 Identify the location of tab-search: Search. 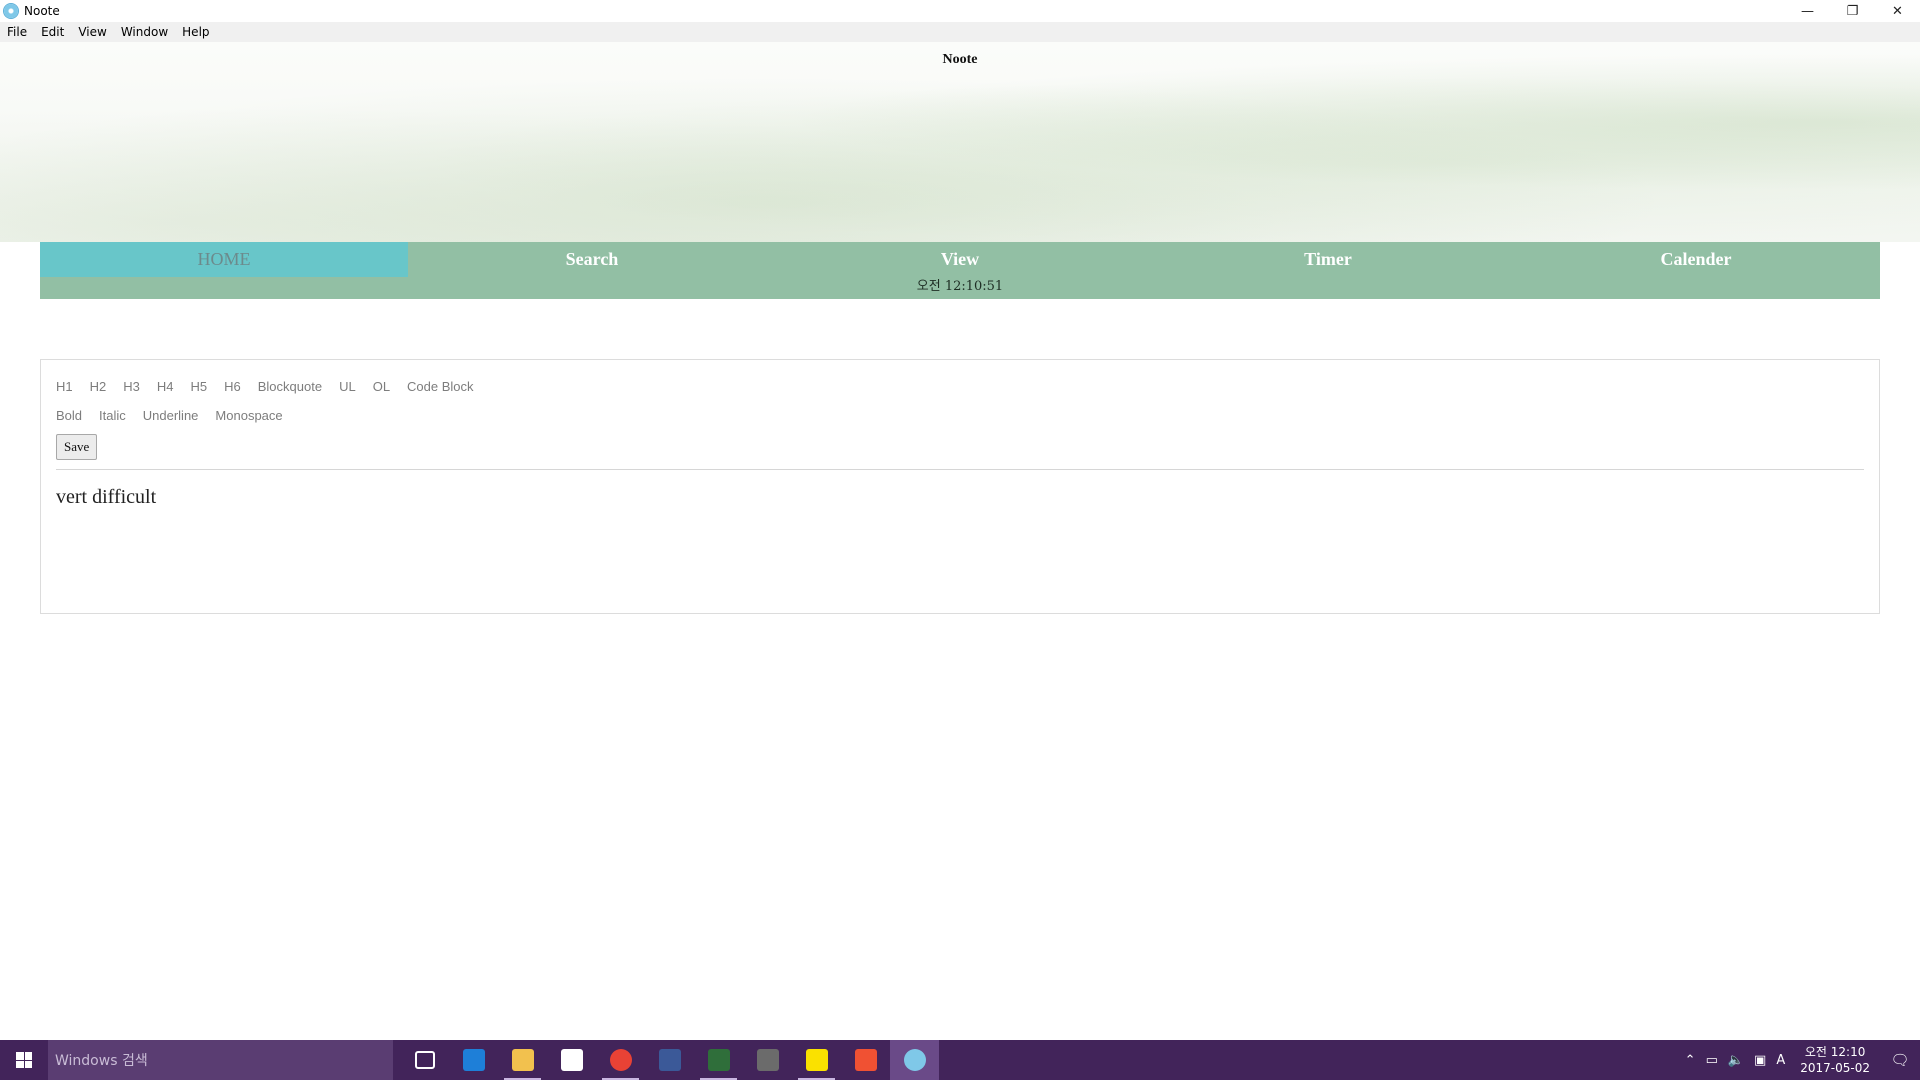
(592, 259).